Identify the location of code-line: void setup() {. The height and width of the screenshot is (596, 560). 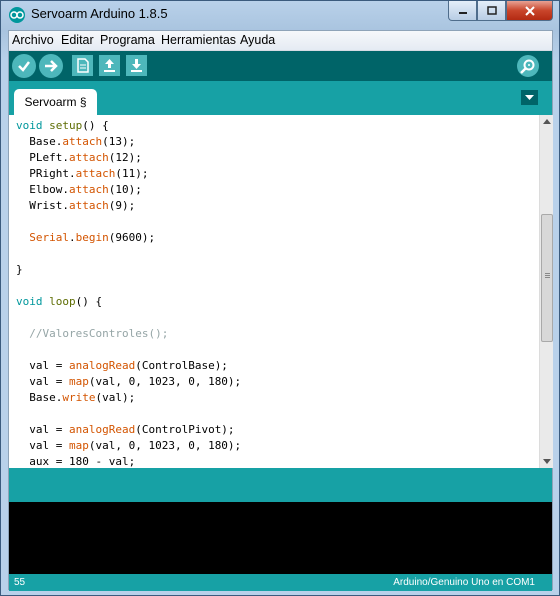
(62, 126).